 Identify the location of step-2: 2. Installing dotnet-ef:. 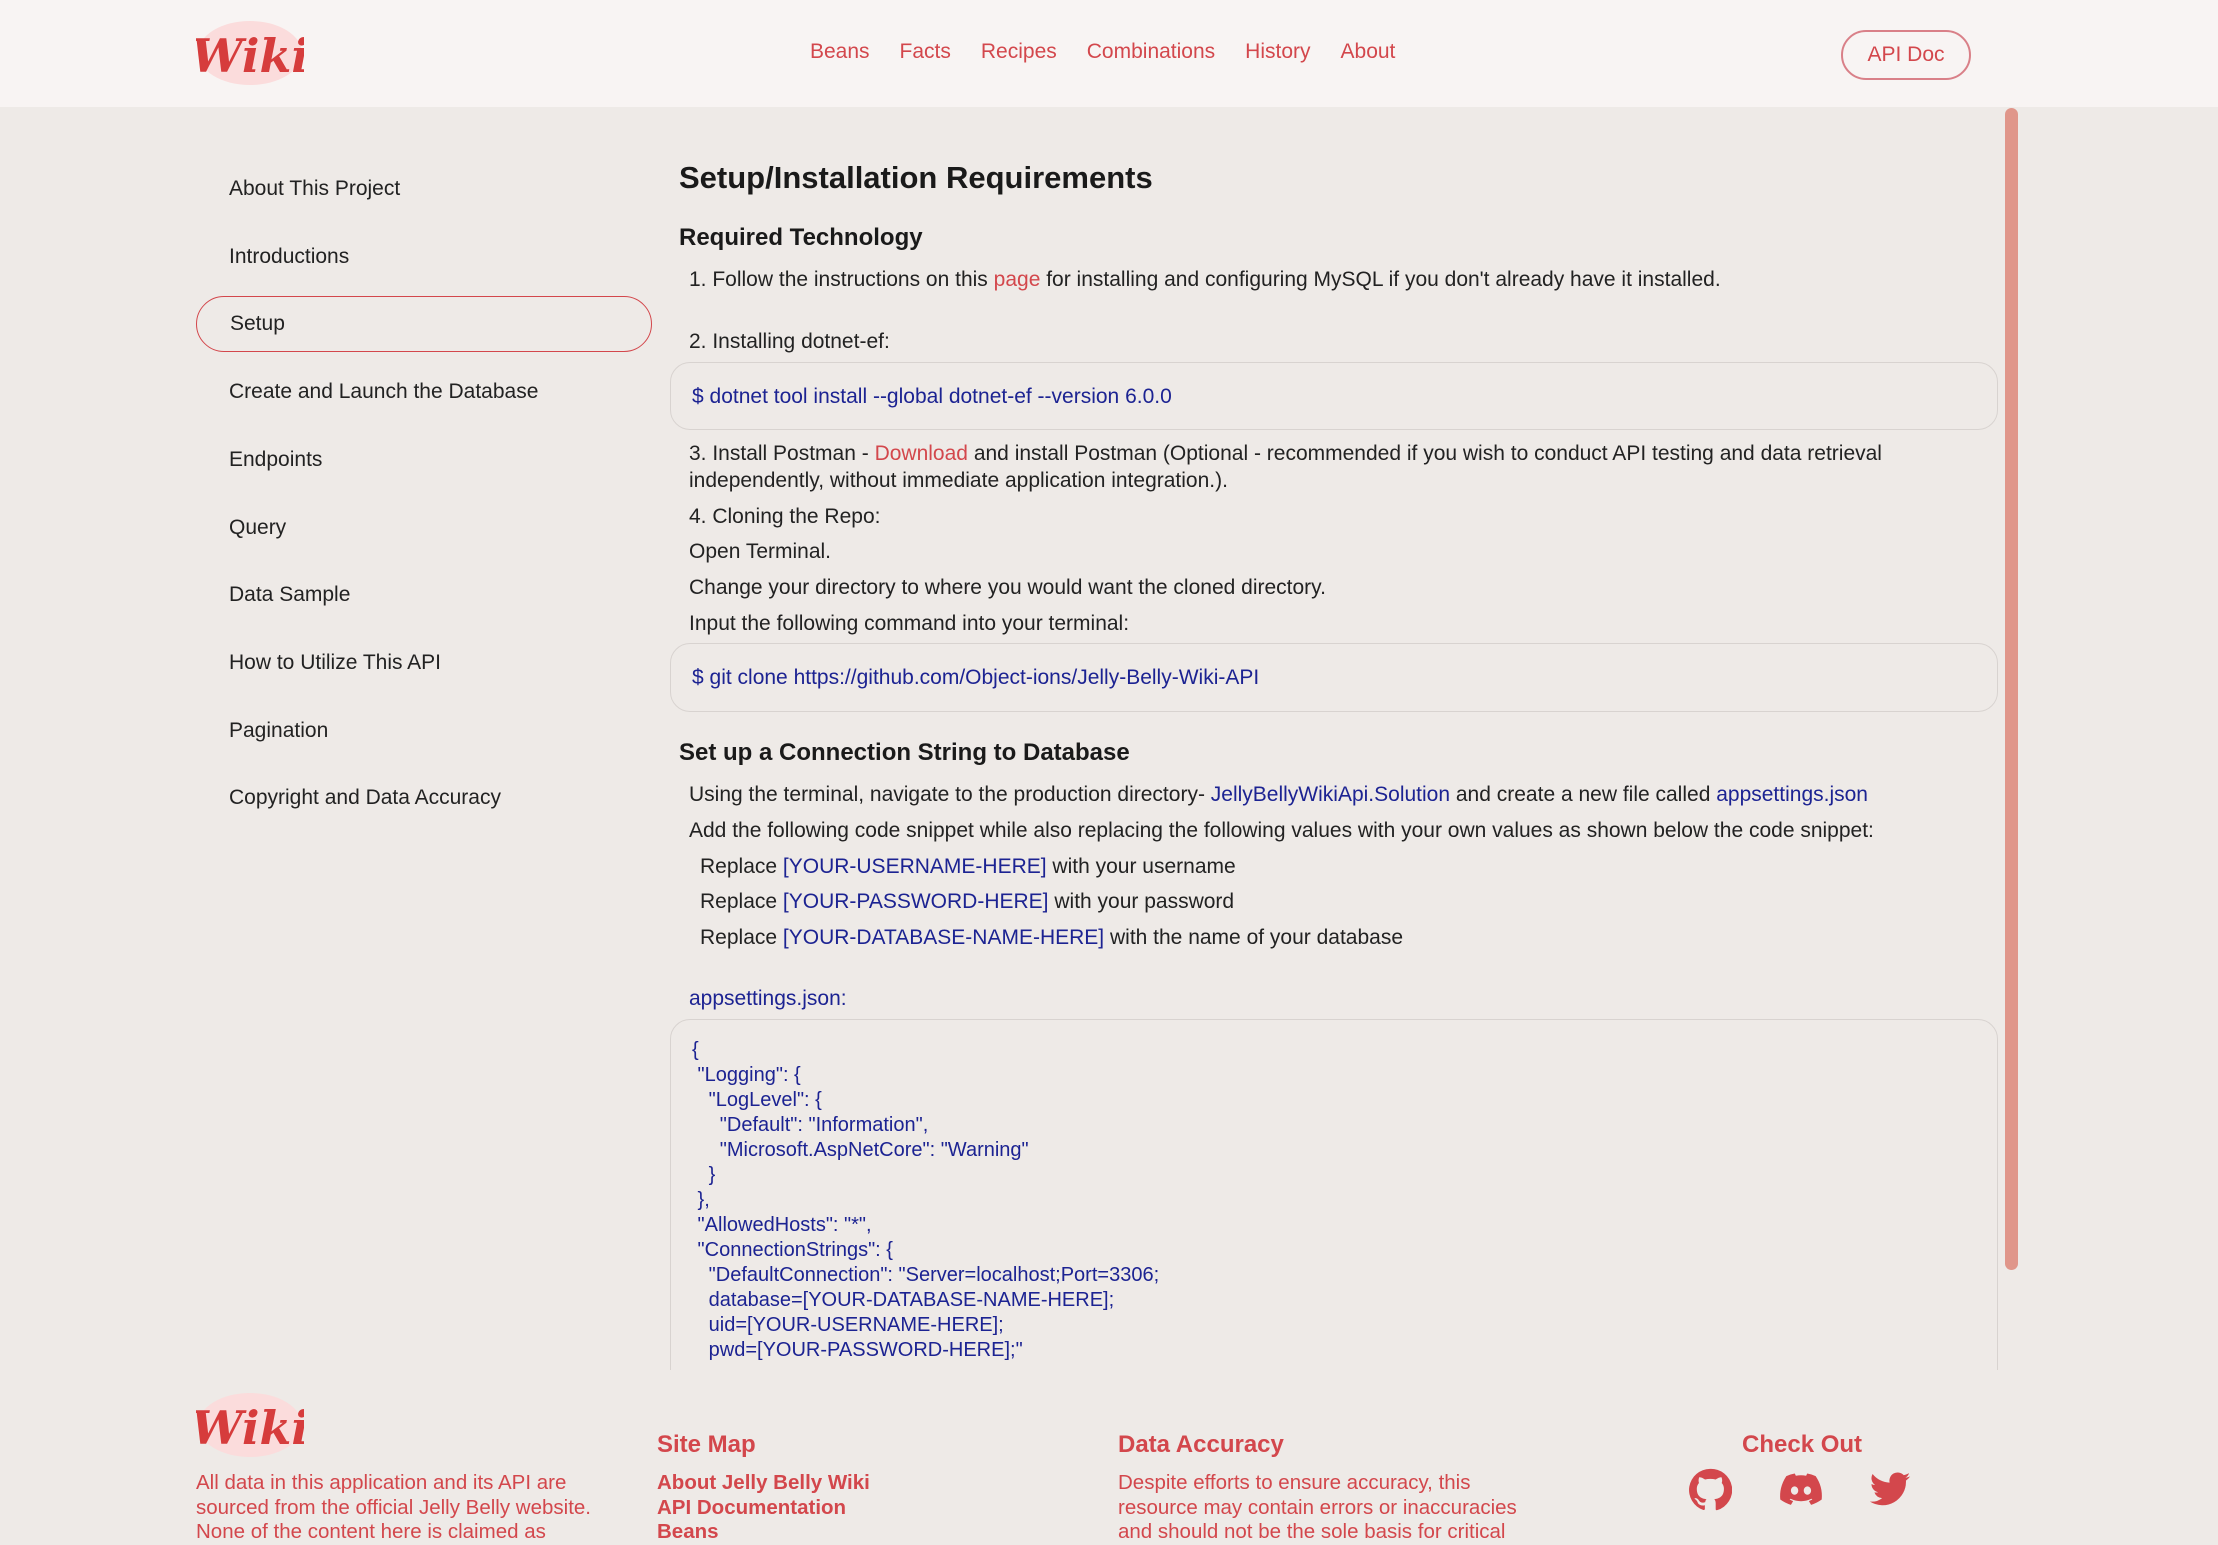
(789, 341).